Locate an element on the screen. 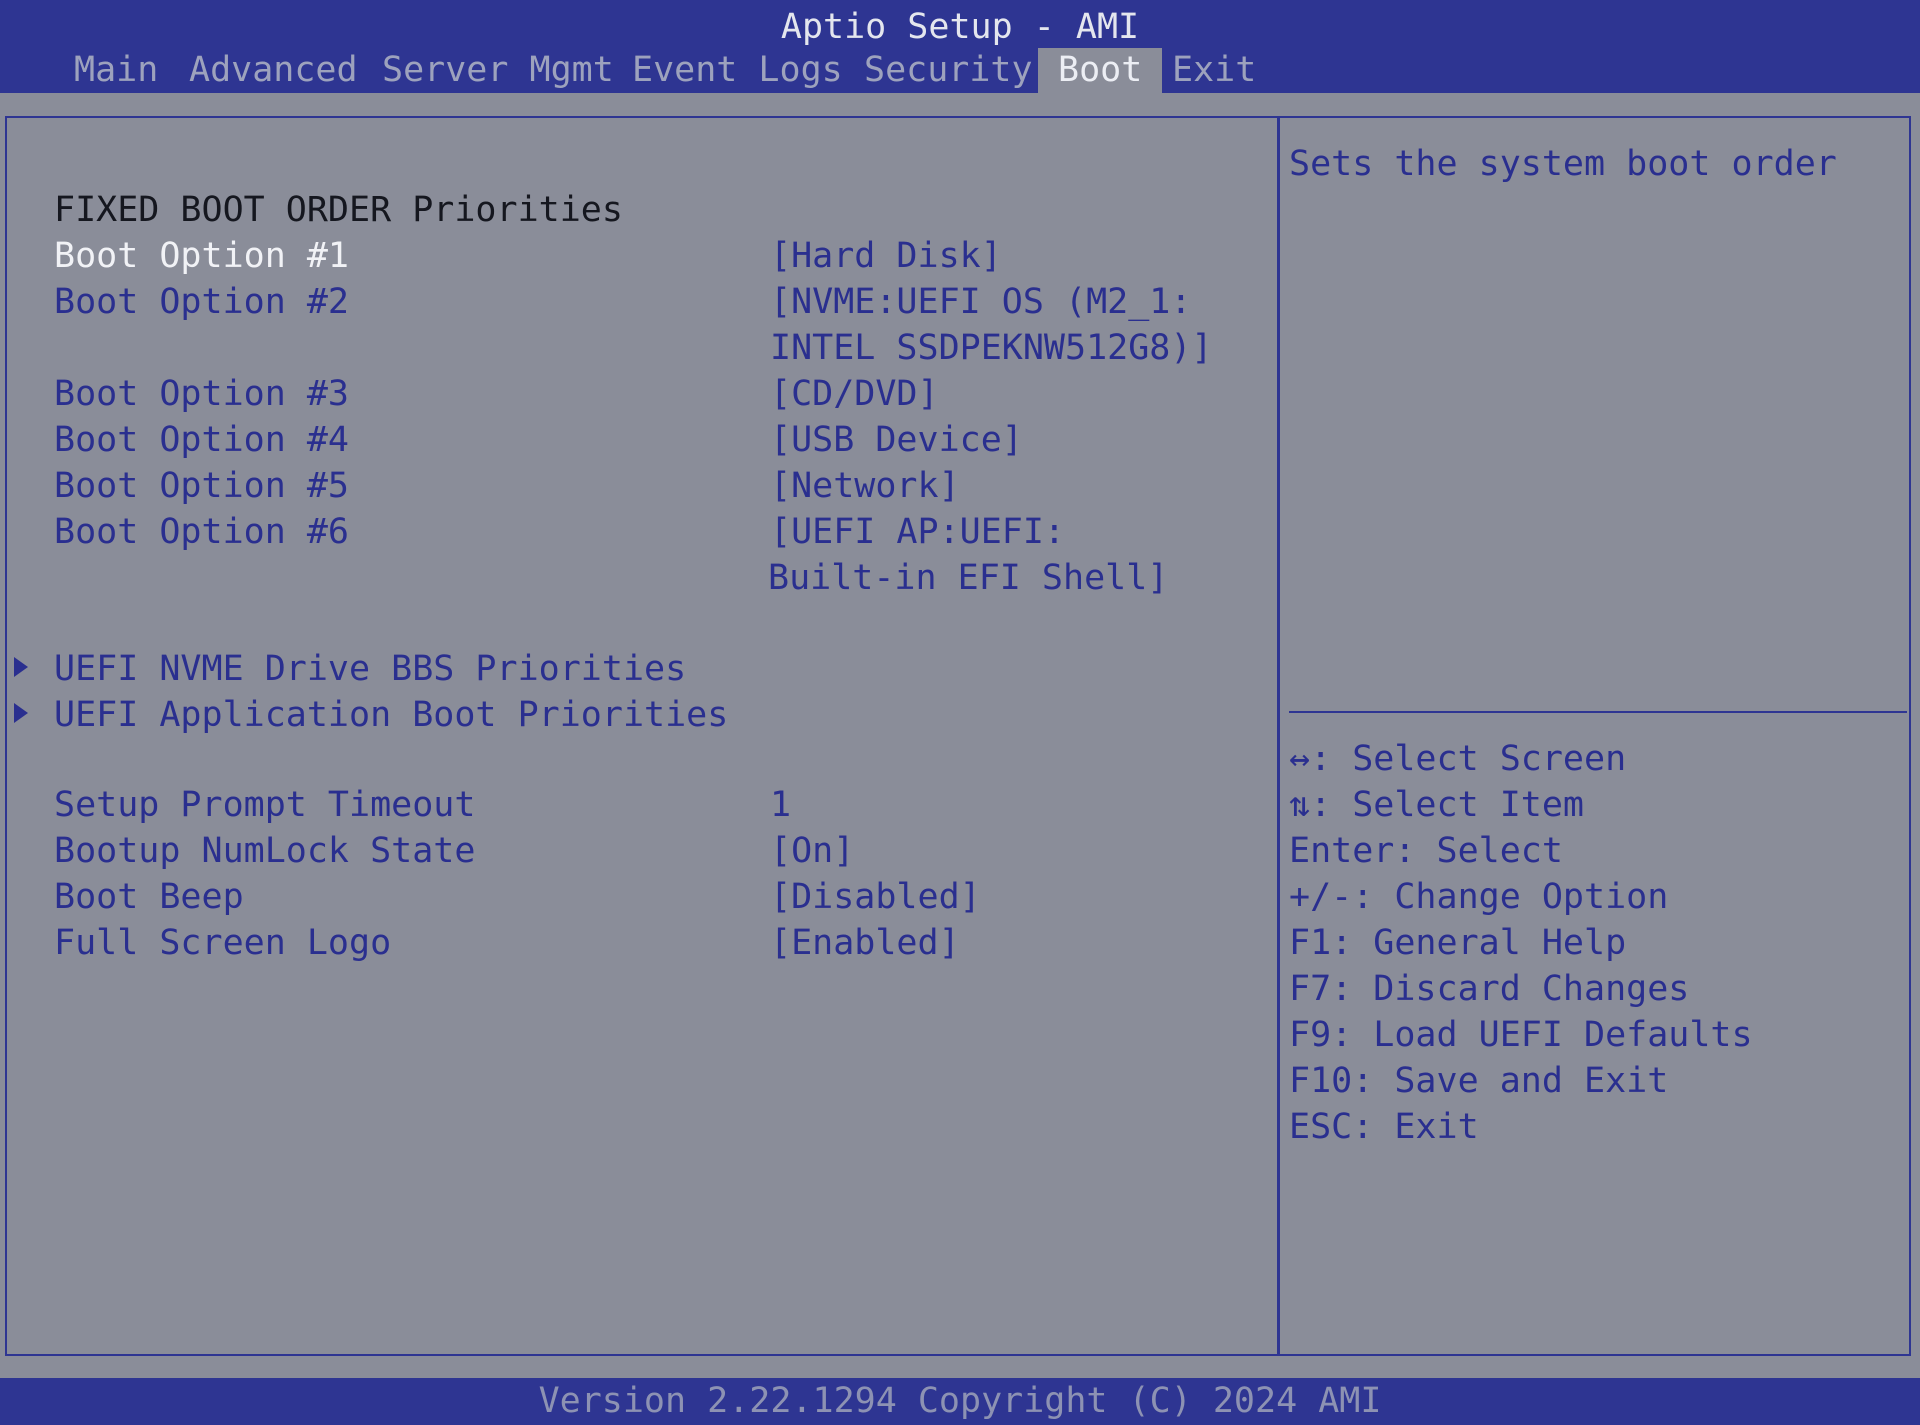 Image resolution: width=1920 pixels, height=1425 pixels. key-help-exit: ESC: Exit is located at coordinates (1384, 1127).